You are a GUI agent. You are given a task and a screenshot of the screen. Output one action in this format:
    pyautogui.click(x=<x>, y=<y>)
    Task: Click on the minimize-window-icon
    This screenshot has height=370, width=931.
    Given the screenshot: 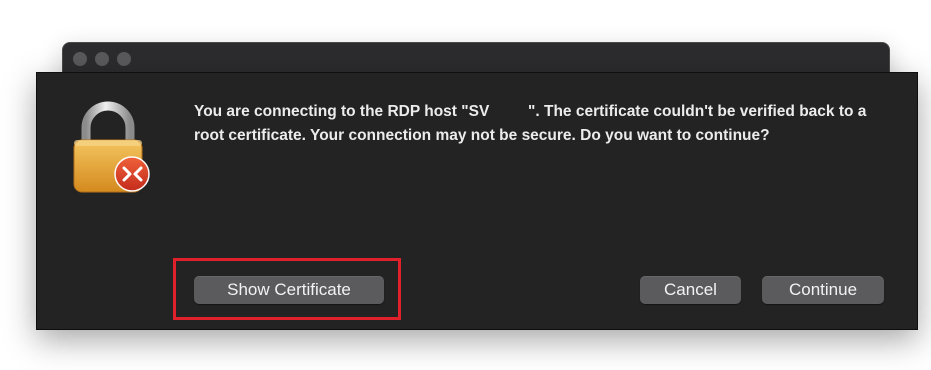 What is the action you would take?
    pyautogui.click(x=102, y=59)
    